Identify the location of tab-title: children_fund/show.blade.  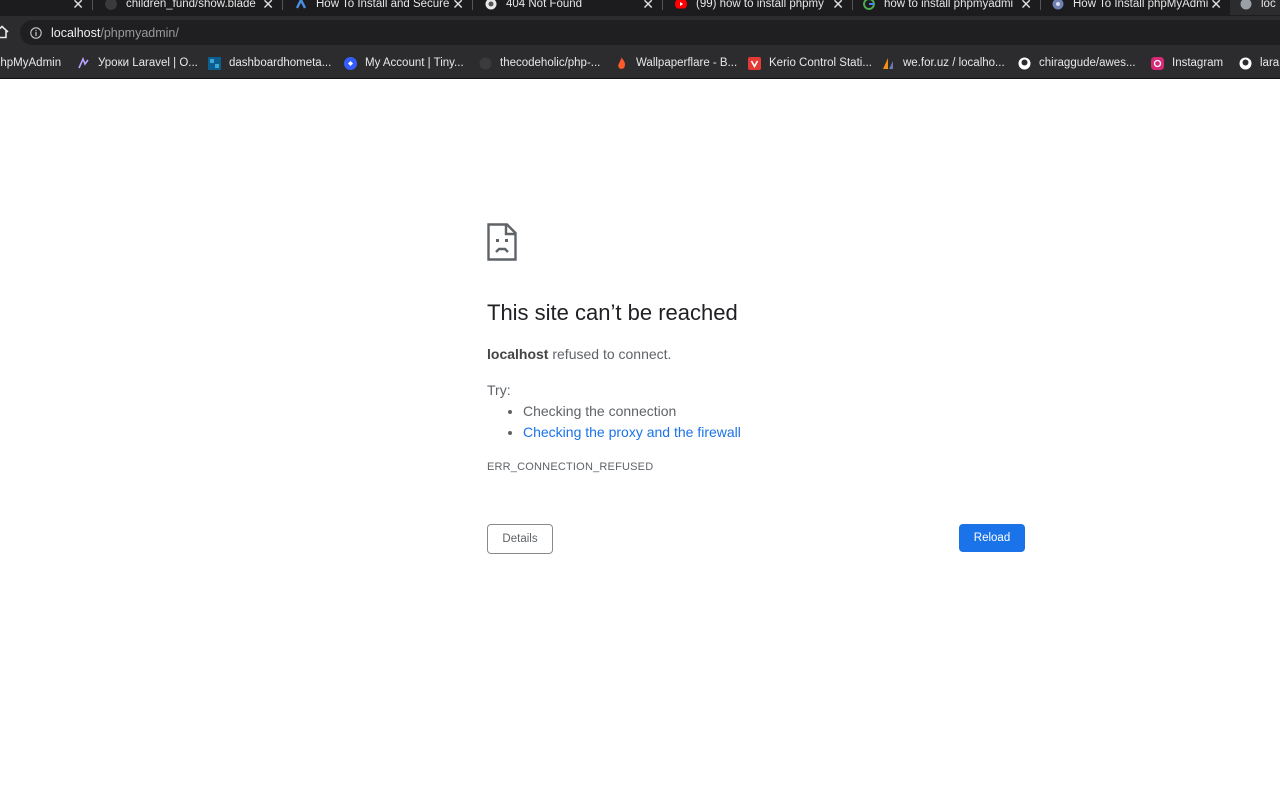
(191, 5).